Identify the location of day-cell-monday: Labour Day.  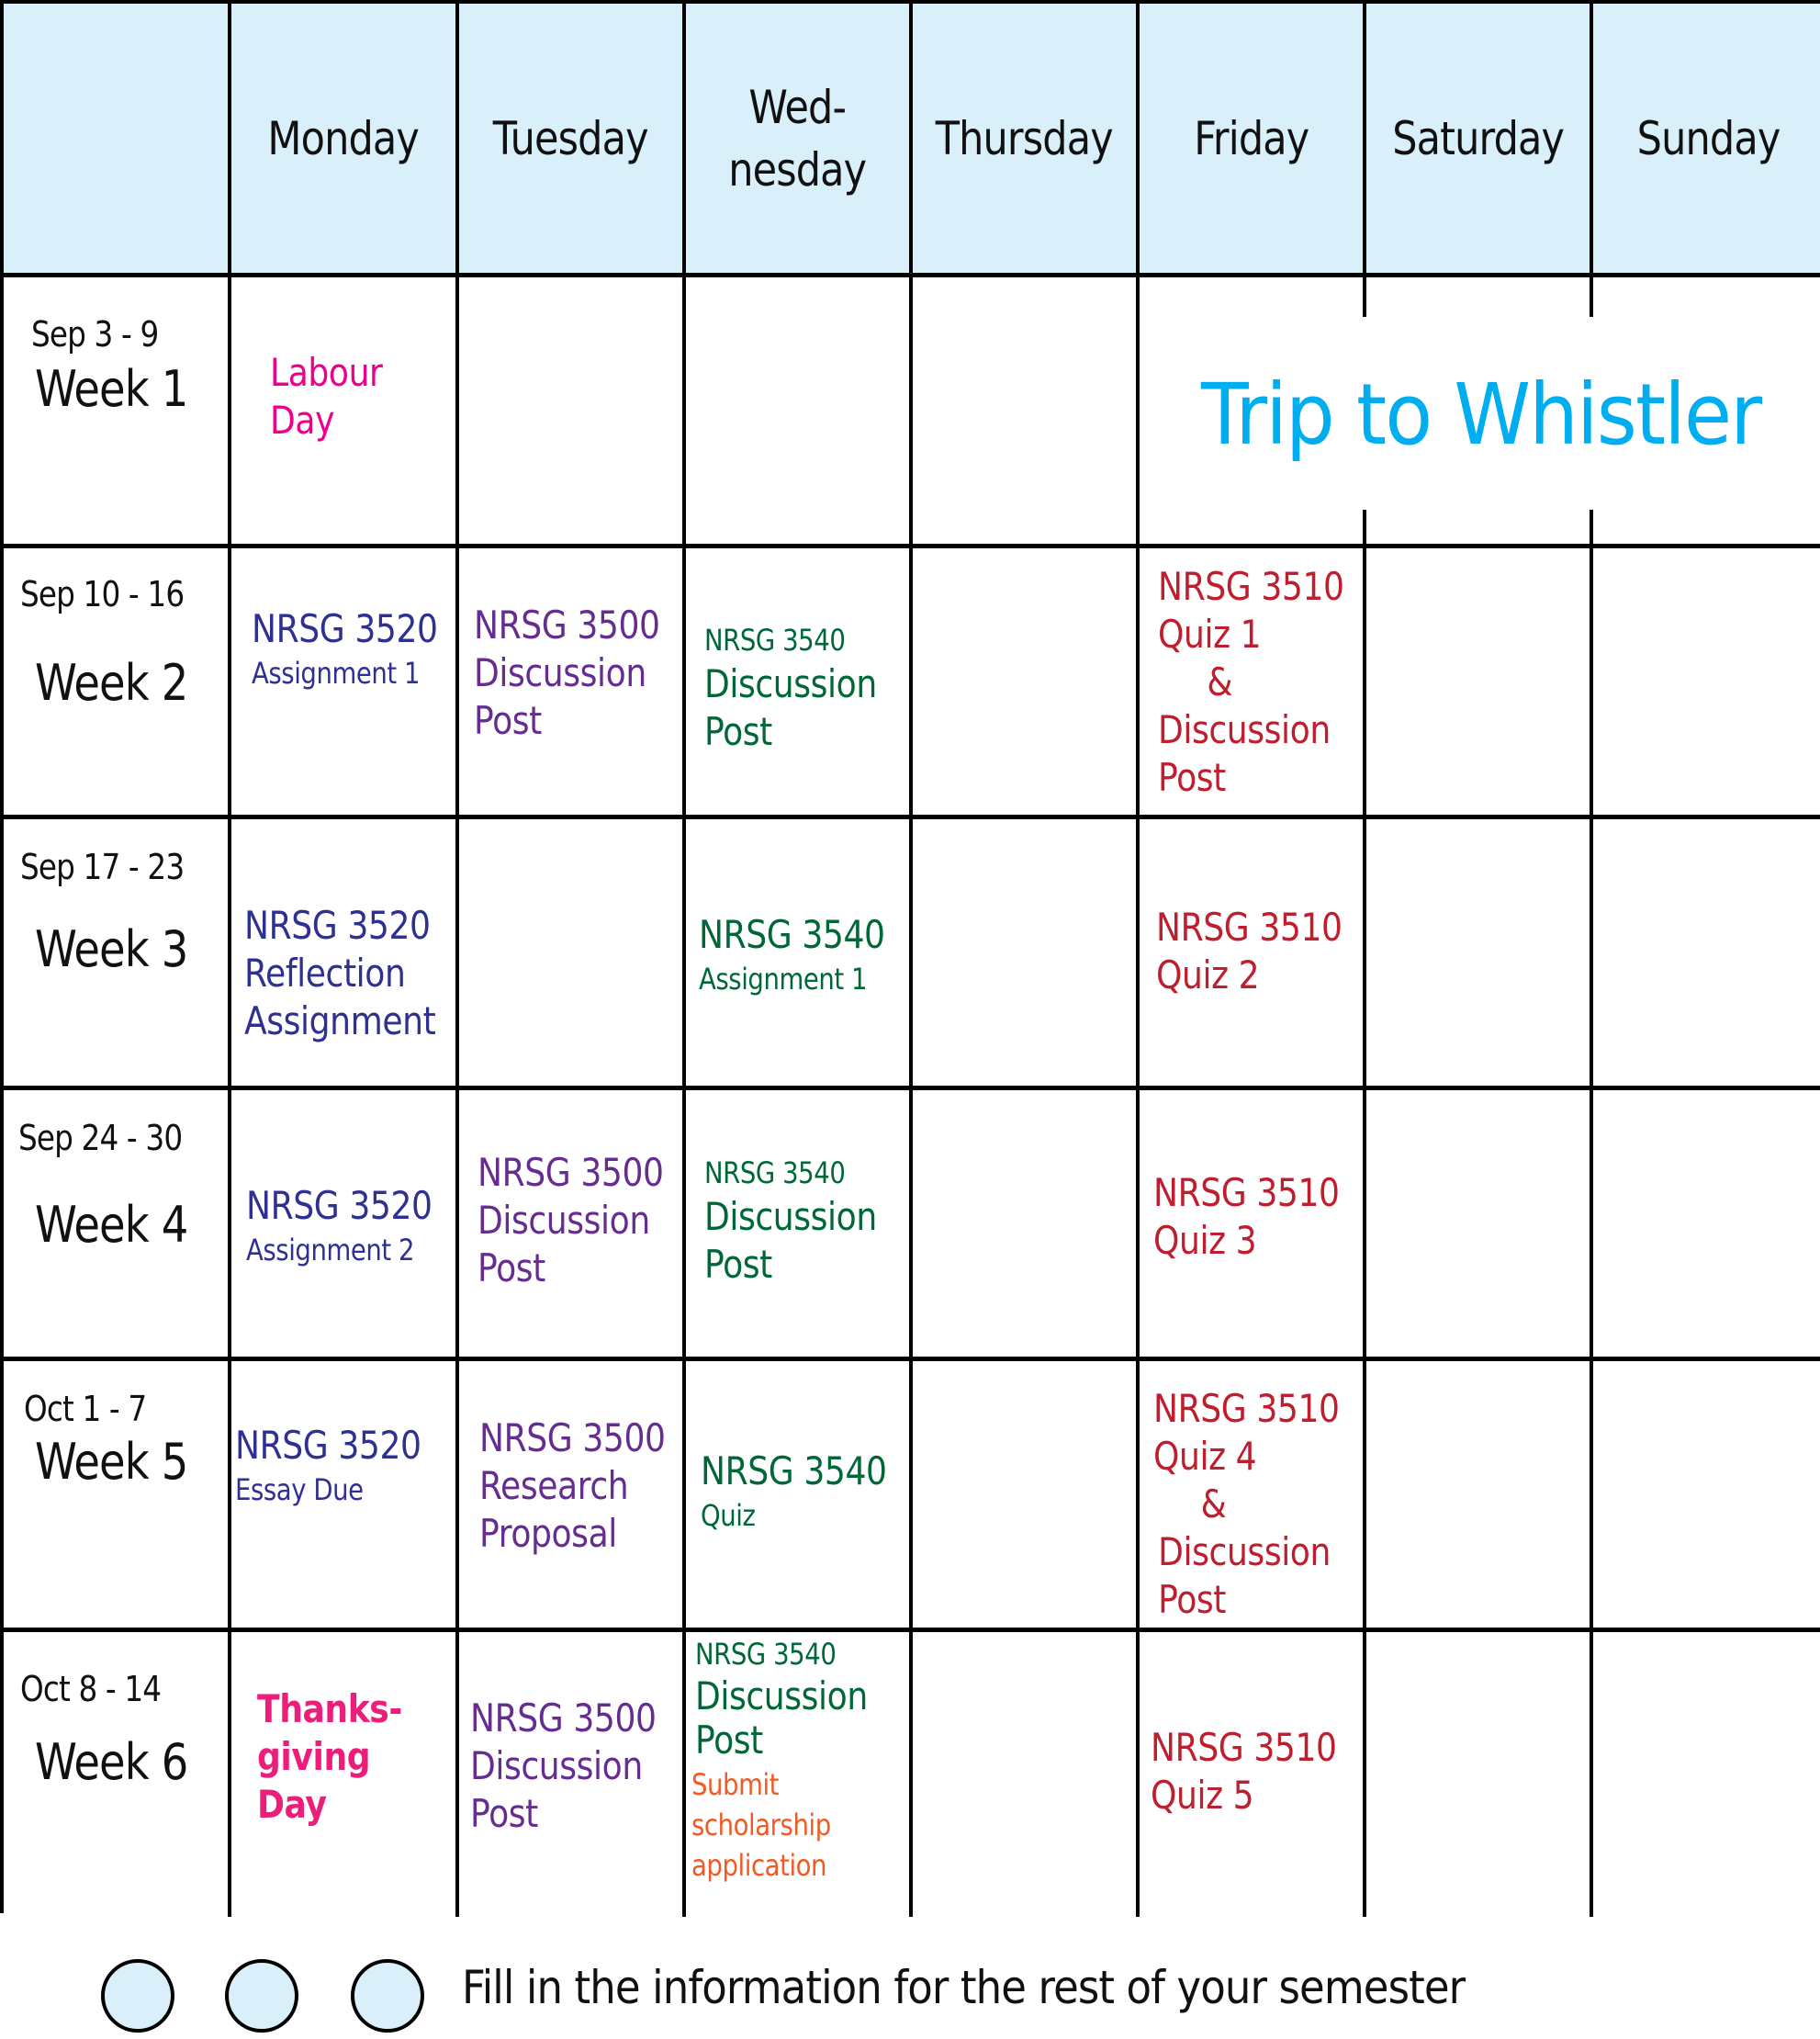
(345, 412).